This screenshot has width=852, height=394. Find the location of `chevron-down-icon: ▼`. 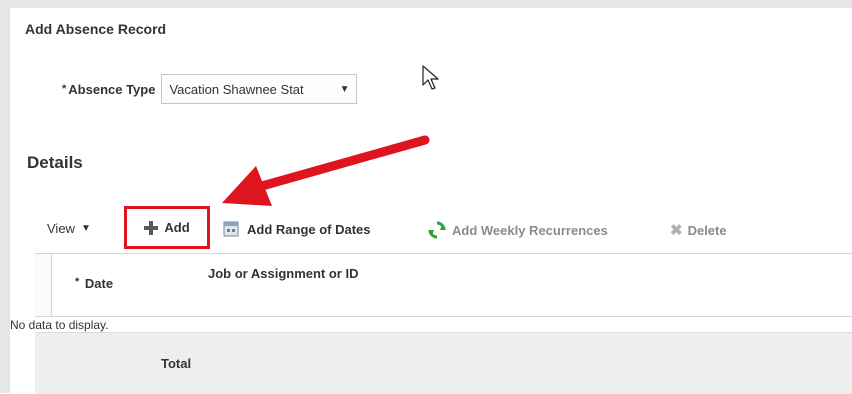

chevron-down-icon: ▼ is located at coordinates (85, 228).